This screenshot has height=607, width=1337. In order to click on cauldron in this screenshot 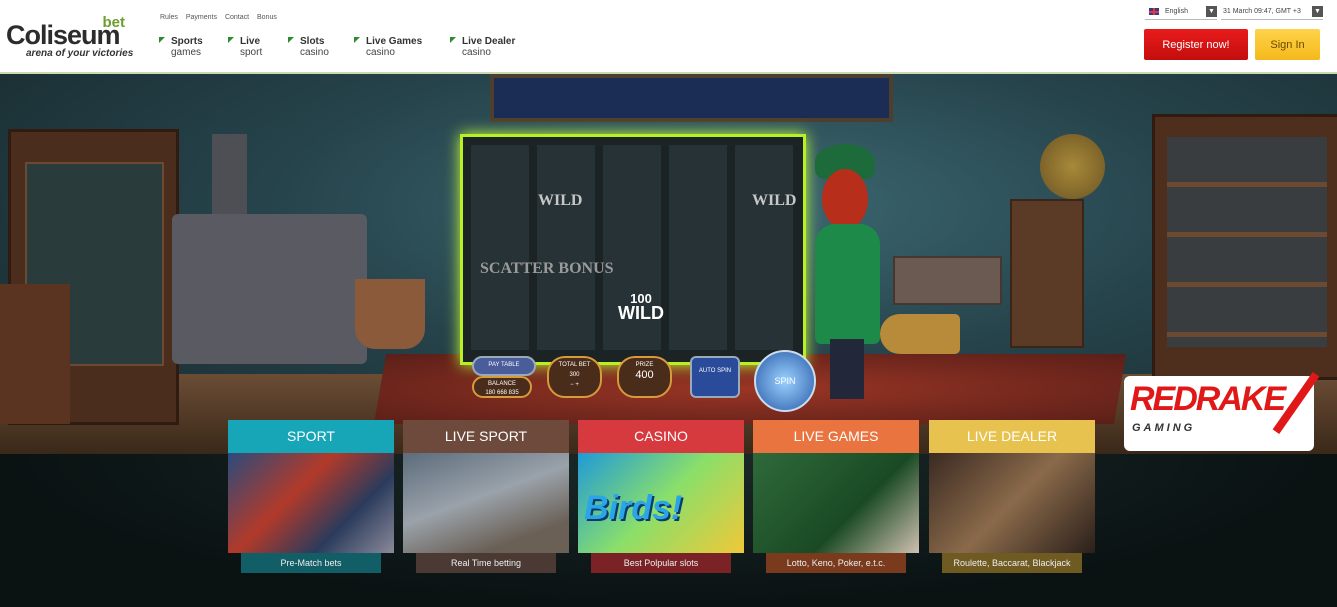, I will do `click(390, 314)`.